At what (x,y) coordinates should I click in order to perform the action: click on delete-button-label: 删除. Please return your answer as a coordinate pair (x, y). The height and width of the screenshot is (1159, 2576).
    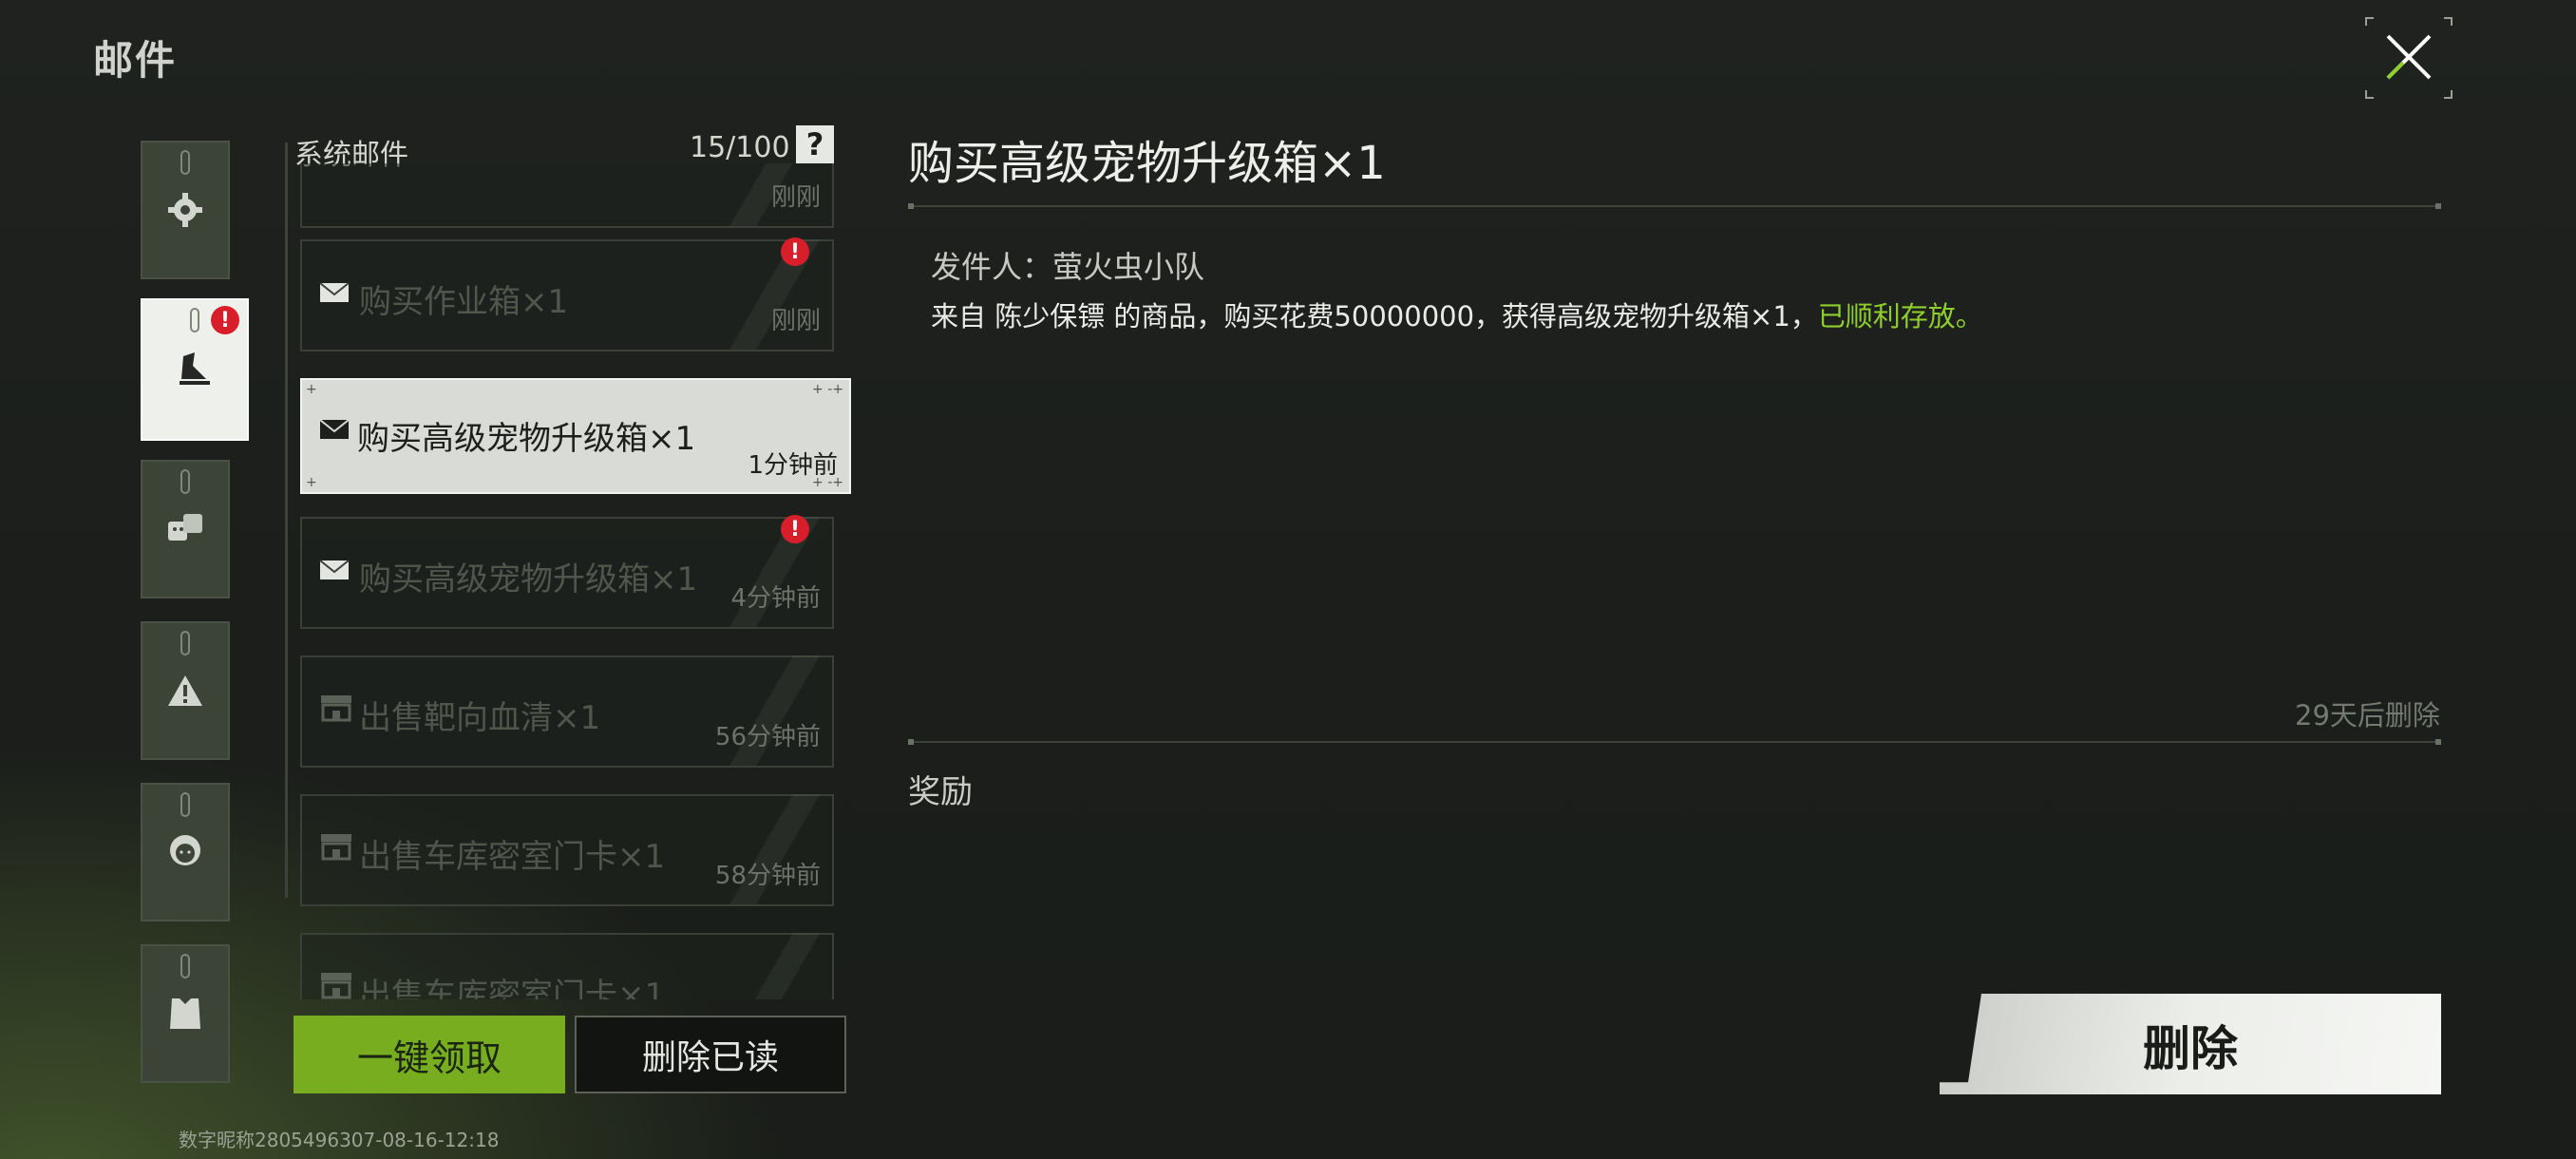
    Looking at the image, I should click on (2190, 1048).